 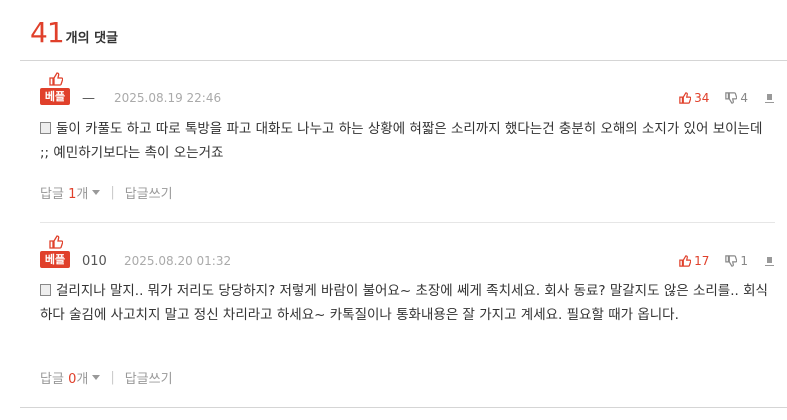 I want to click on replies-toggle: 답글 1개, so click(x=64, y=192).